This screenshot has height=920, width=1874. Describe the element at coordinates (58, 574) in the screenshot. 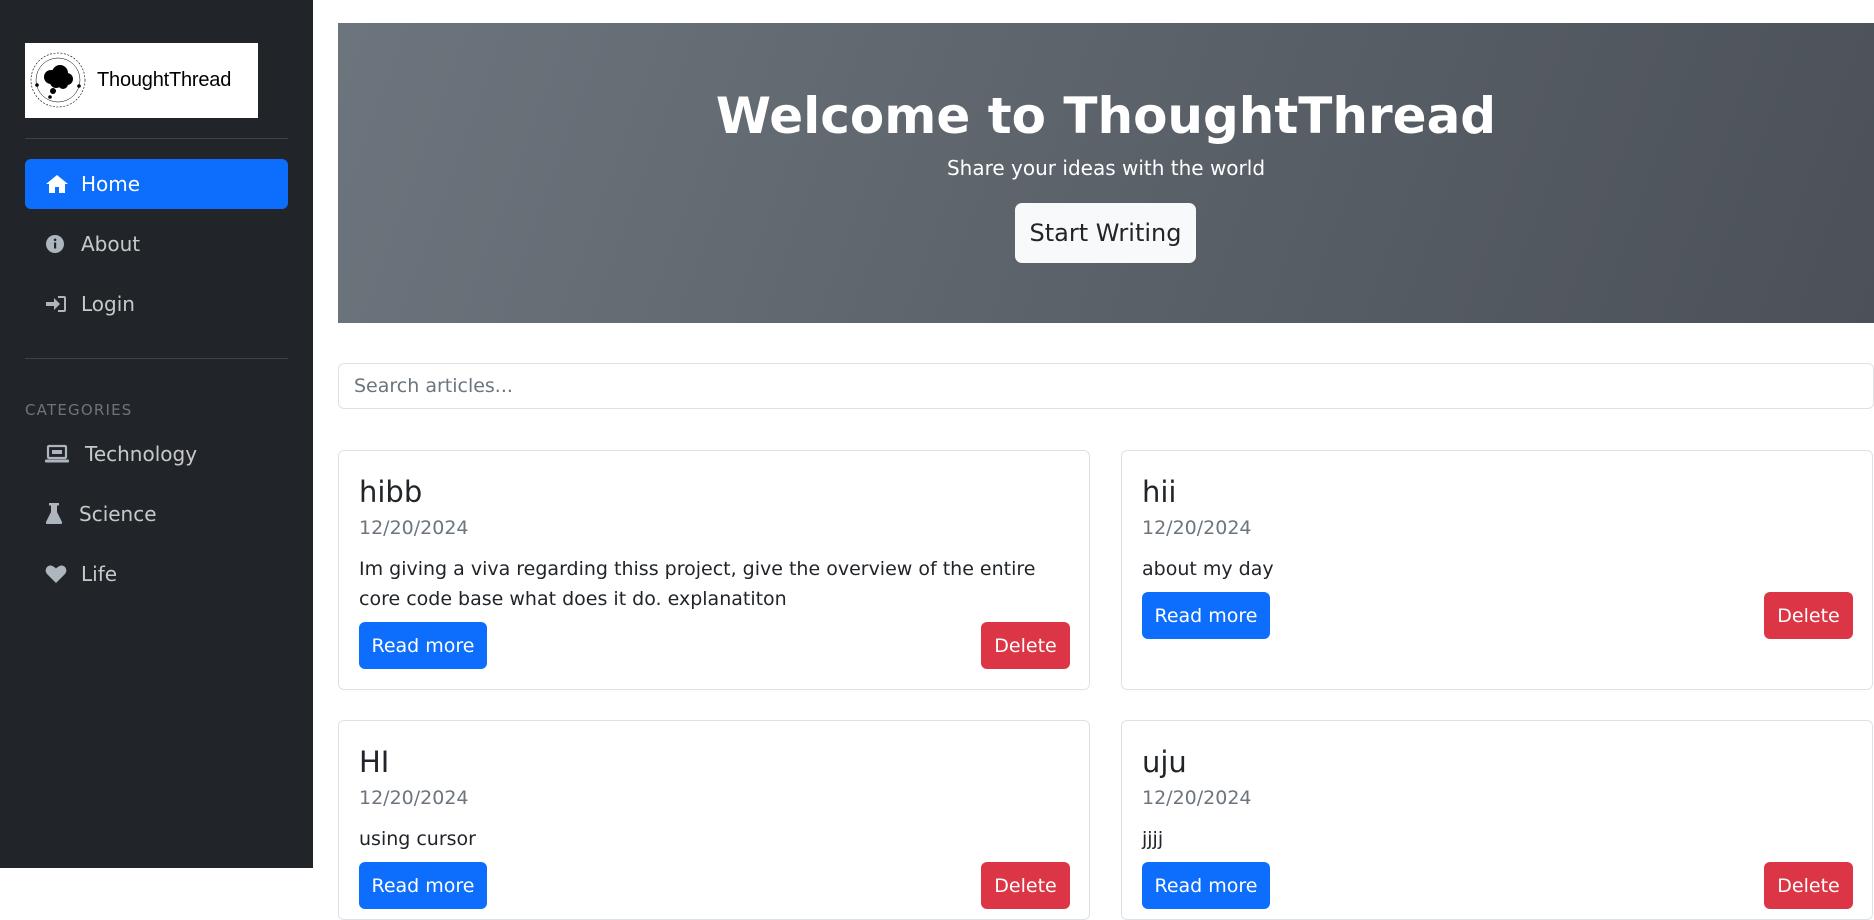

I see `heart-icon` at that location.